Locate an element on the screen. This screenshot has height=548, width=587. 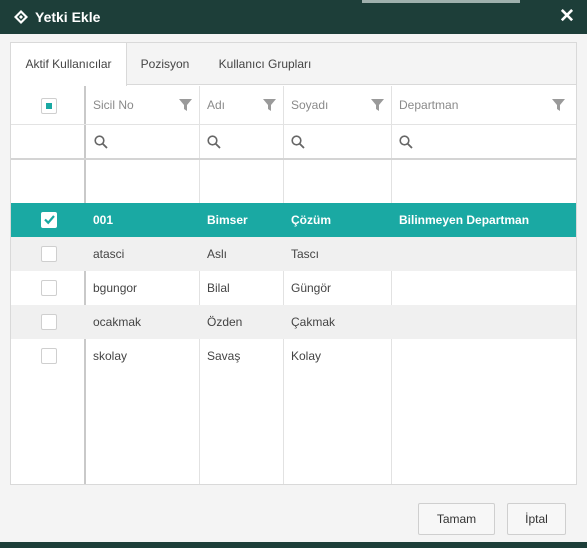
table-row: atasci Aslı Tascı is located at coordinates (293, 254).